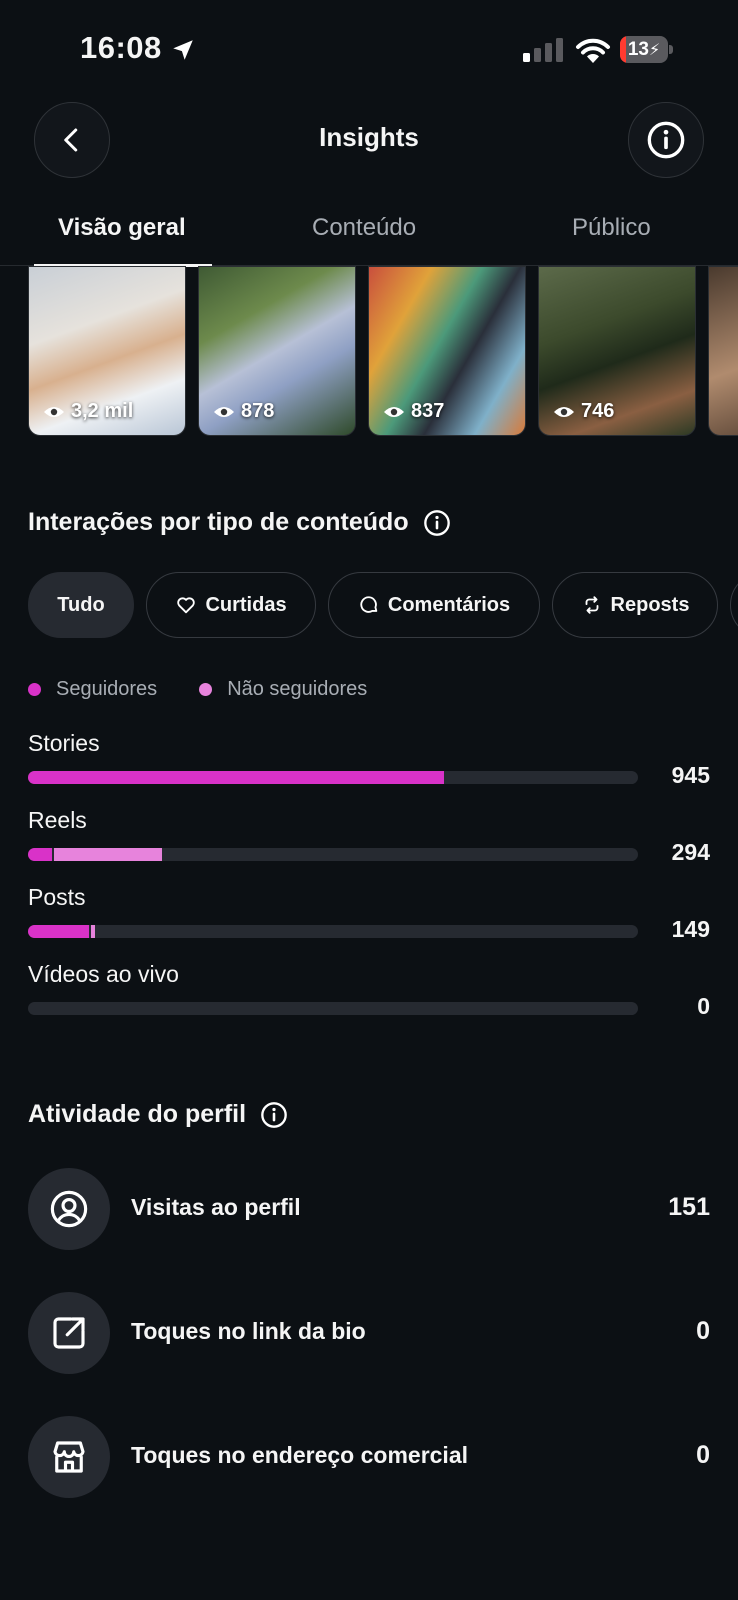 This screenshot has width=738, height=1600. What do you see at coordinates (57, 820) in the screenshot?
I see `bar-label: Reels` at bounding box center [57, 820].